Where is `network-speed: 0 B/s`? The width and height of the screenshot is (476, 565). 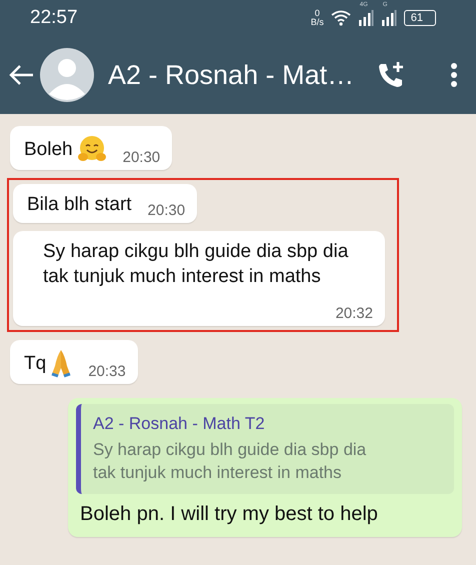
network-speed: 0 B/s is located at coordinates (317, 18).